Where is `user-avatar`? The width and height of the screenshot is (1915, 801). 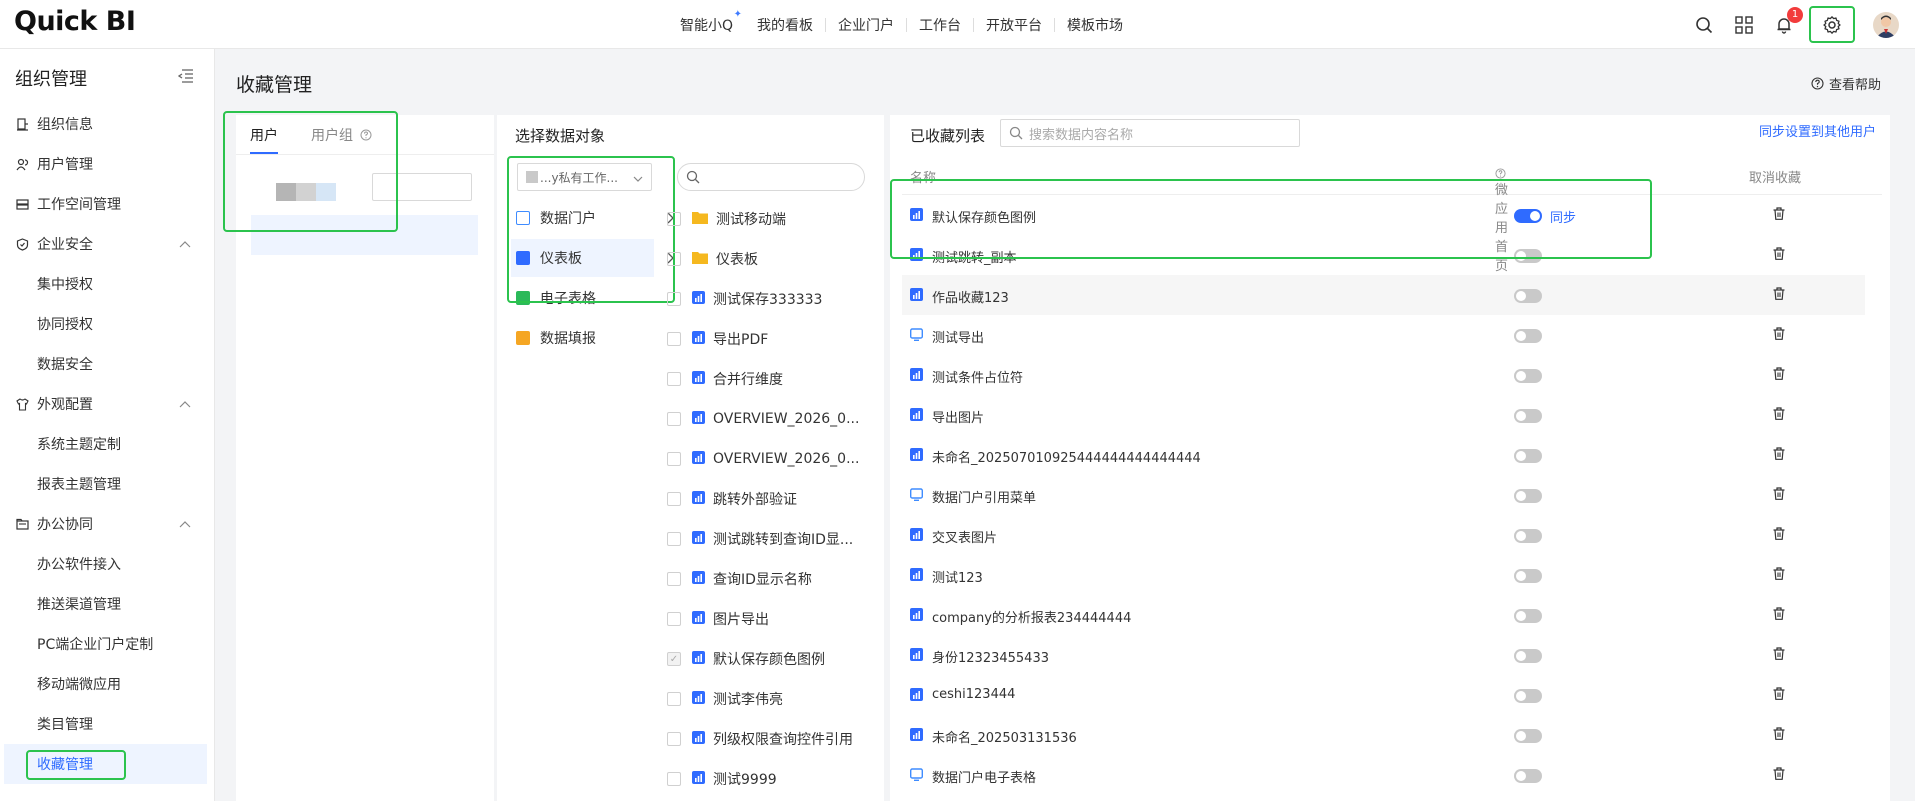 user-avatar is located at coordinates (1886, 24).